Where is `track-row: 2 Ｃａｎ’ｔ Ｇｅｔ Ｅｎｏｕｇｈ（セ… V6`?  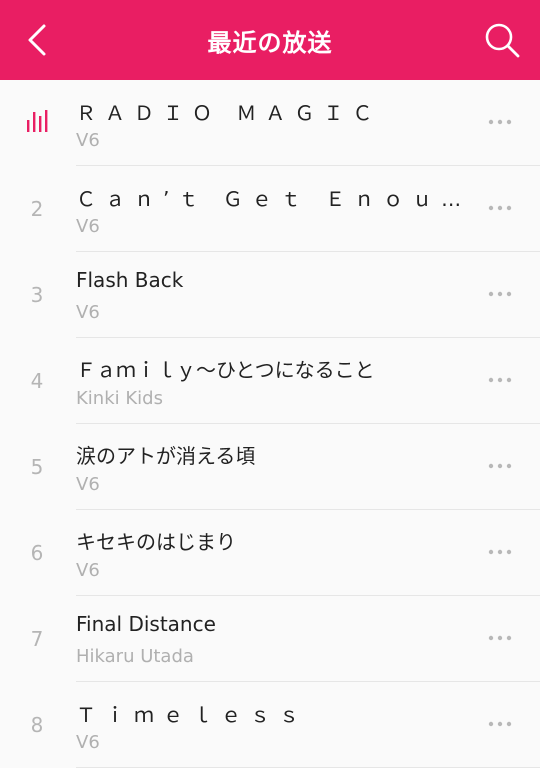
track-row: 2 Ｃａｎ’ｔ Ｇｅｔ Ｅｎｏｕｇｈ（セ… V6 is located at coordinates (270, 209).